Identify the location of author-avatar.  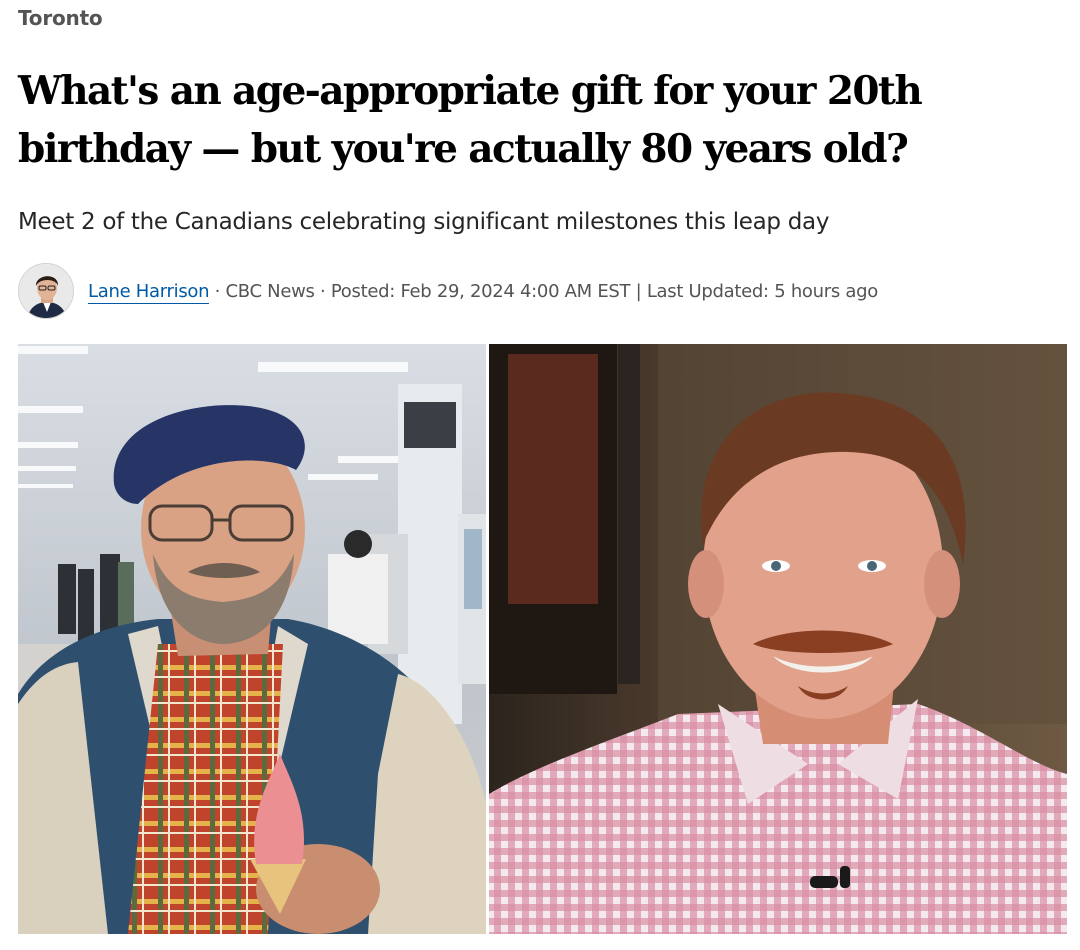
(46, 291).